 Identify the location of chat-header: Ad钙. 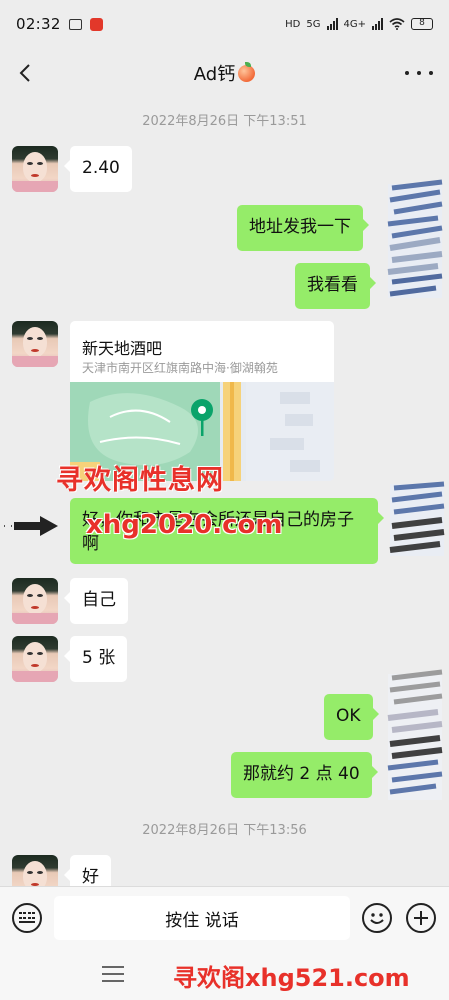
(224, 73).